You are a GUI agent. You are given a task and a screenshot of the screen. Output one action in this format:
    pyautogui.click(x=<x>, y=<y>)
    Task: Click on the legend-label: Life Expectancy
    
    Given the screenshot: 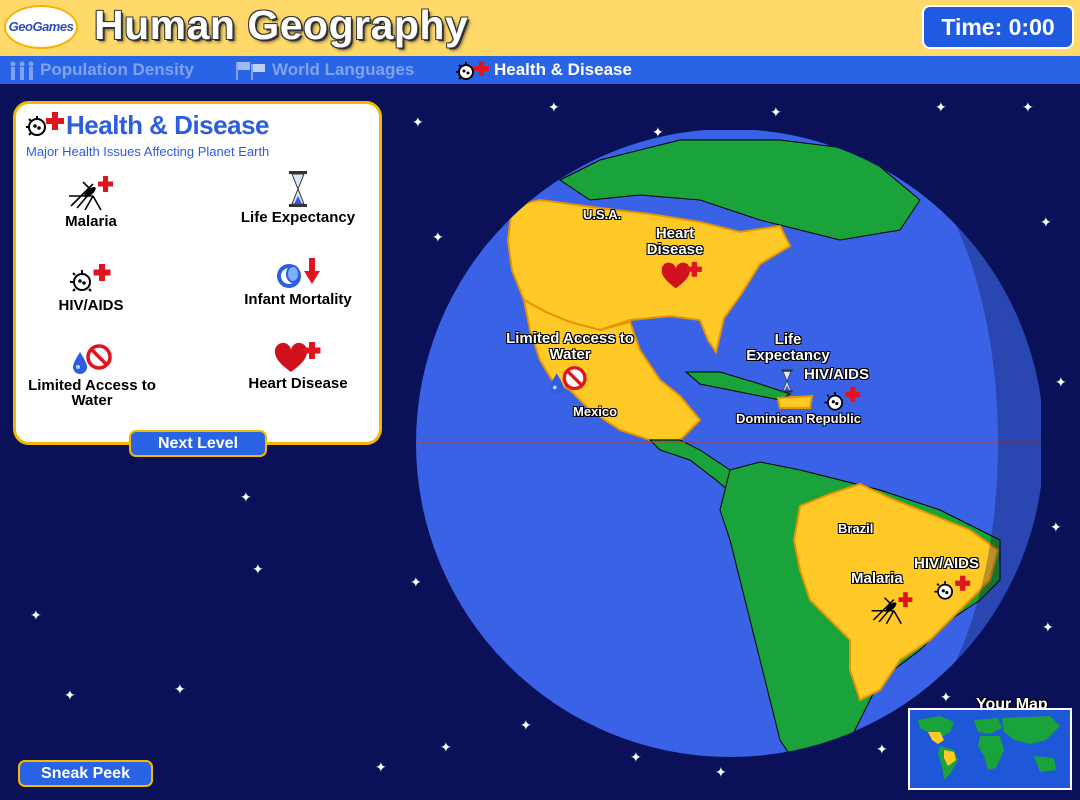 What is the action you would take?
    pyautogui.click(x=298, y=217)
    